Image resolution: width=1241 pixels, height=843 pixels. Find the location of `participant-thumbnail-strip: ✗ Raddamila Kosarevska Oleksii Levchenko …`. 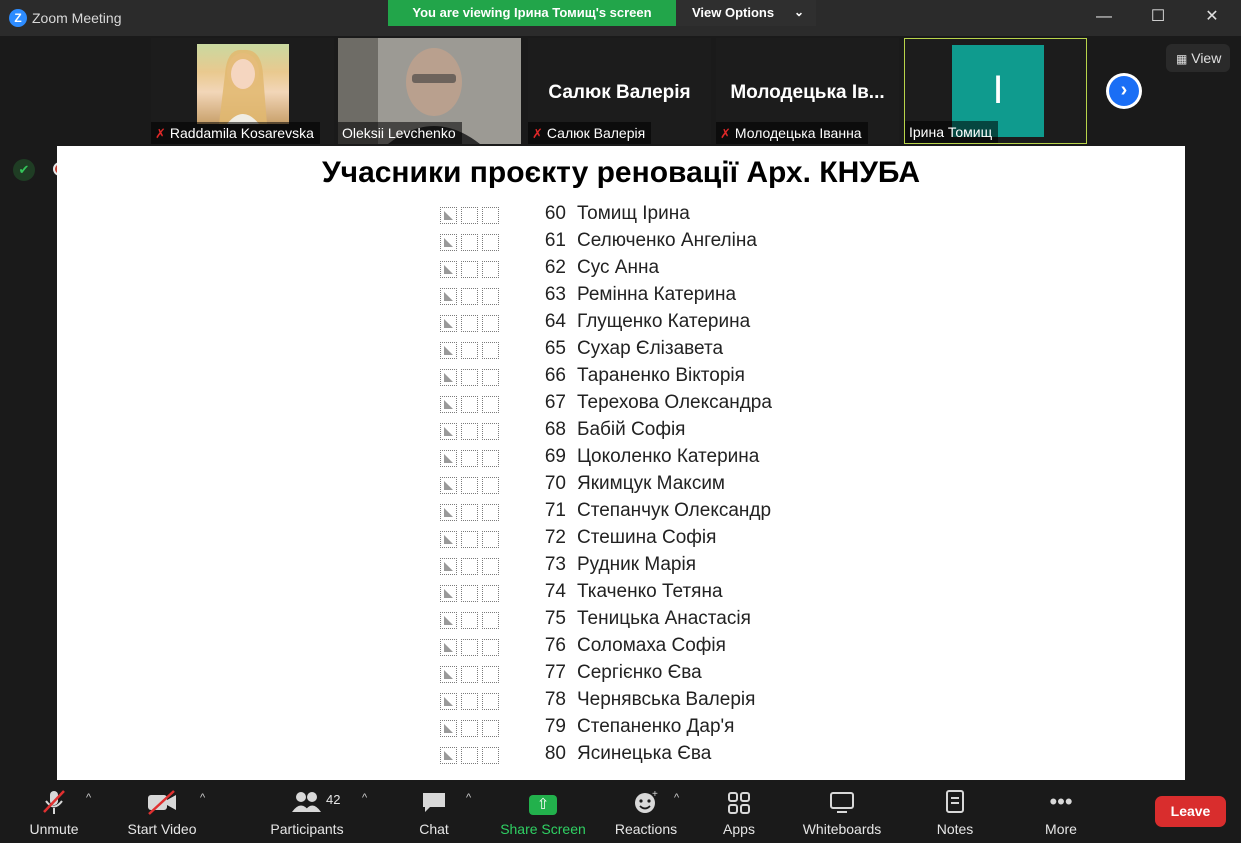

participant-thumbnail-strip: ✗ Raddamila Kosarevska Oleksii Levchenko … is located at coordinates (620, 91).